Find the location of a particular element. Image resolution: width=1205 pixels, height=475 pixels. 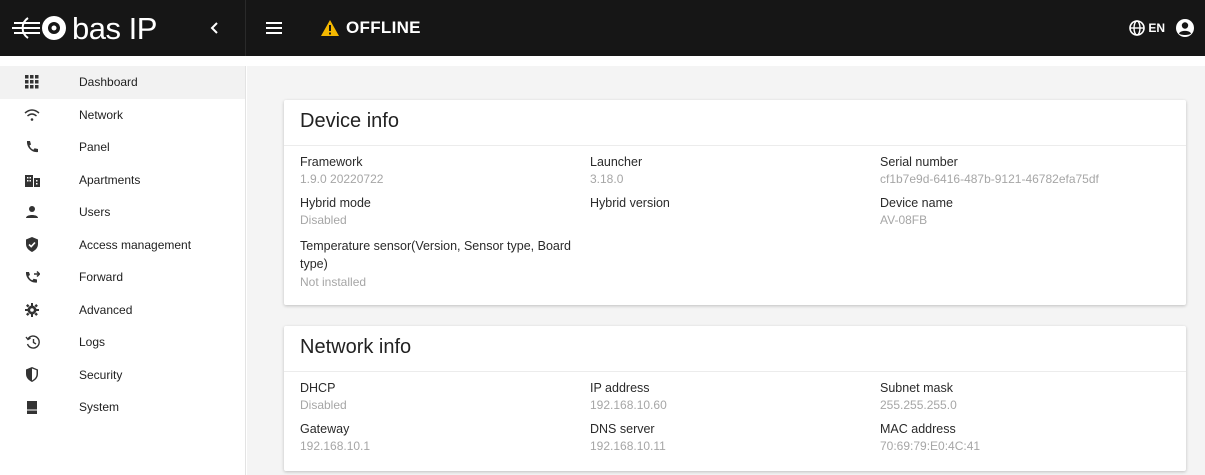

field-value: AV-08FB is located at coordinates (904, 220).